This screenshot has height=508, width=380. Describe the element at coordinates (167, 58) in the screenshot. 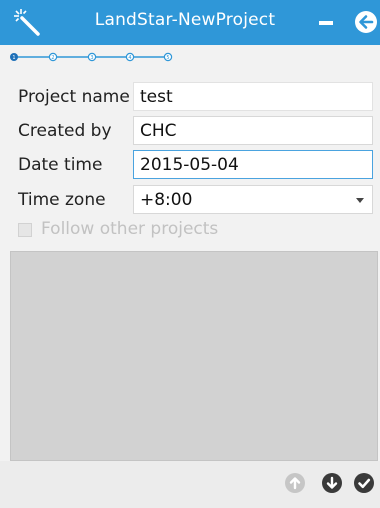

I see `step-5-label: 5` at that location.